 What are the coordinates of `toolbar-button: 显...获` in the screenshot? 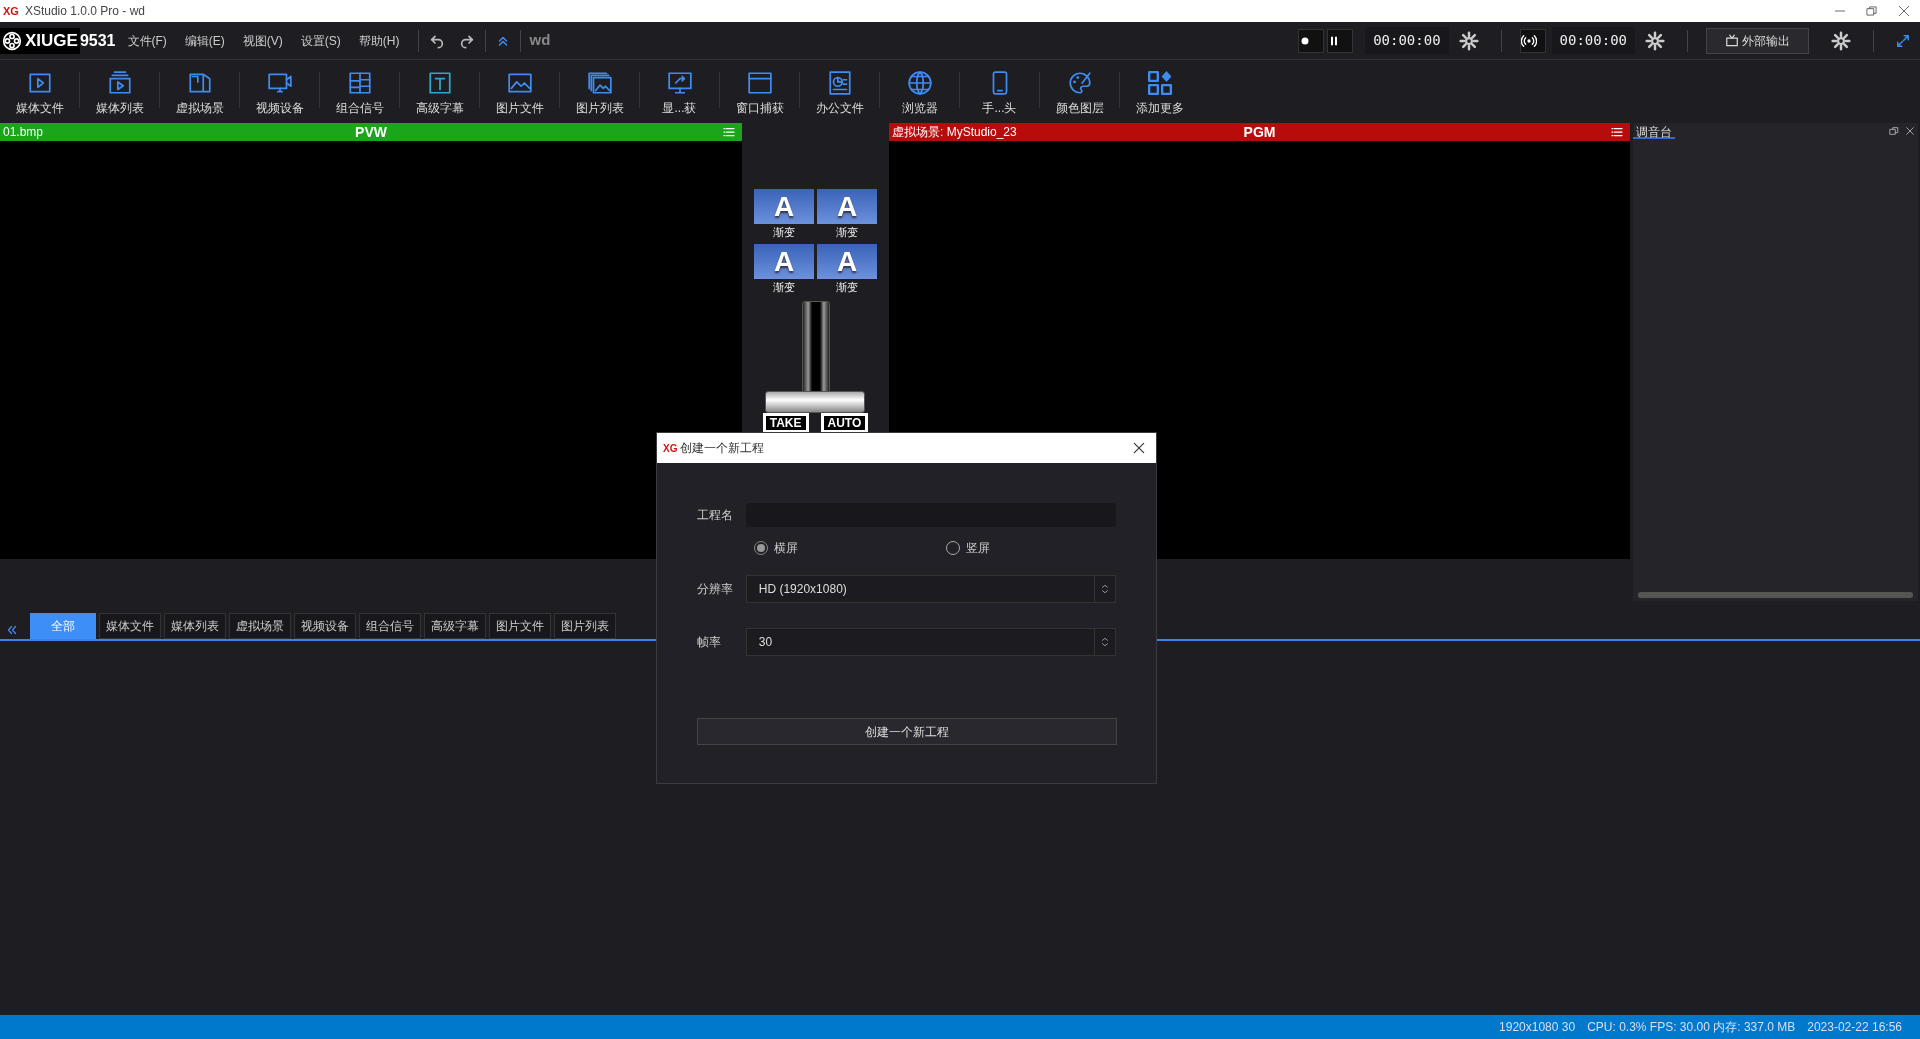 It's located at (679, 90).